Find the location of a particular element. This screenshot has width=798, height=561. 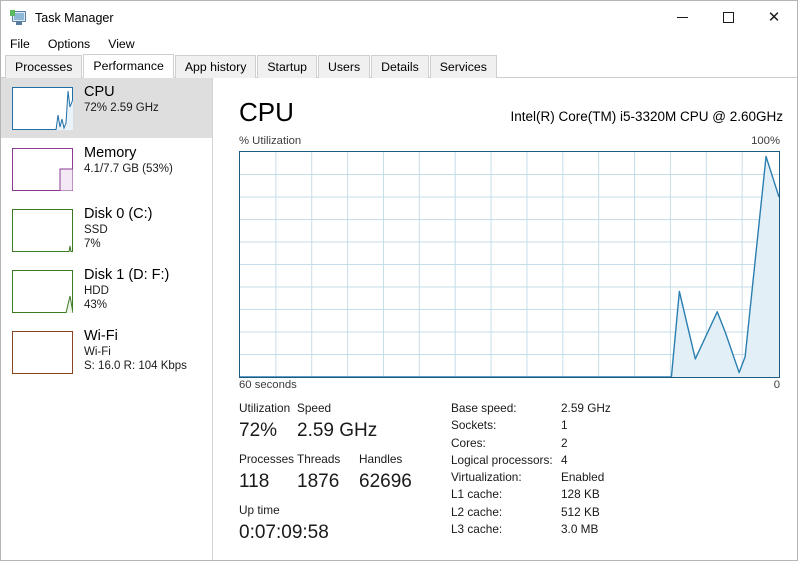

sidebar-disk0-text: Disk 0 (C:) SSD 7% is located at coordinates (118, 228).